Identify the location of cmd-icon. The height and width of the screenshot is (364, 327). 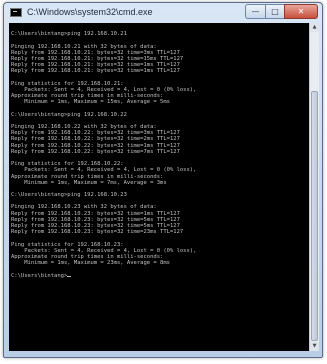
(16, 12).